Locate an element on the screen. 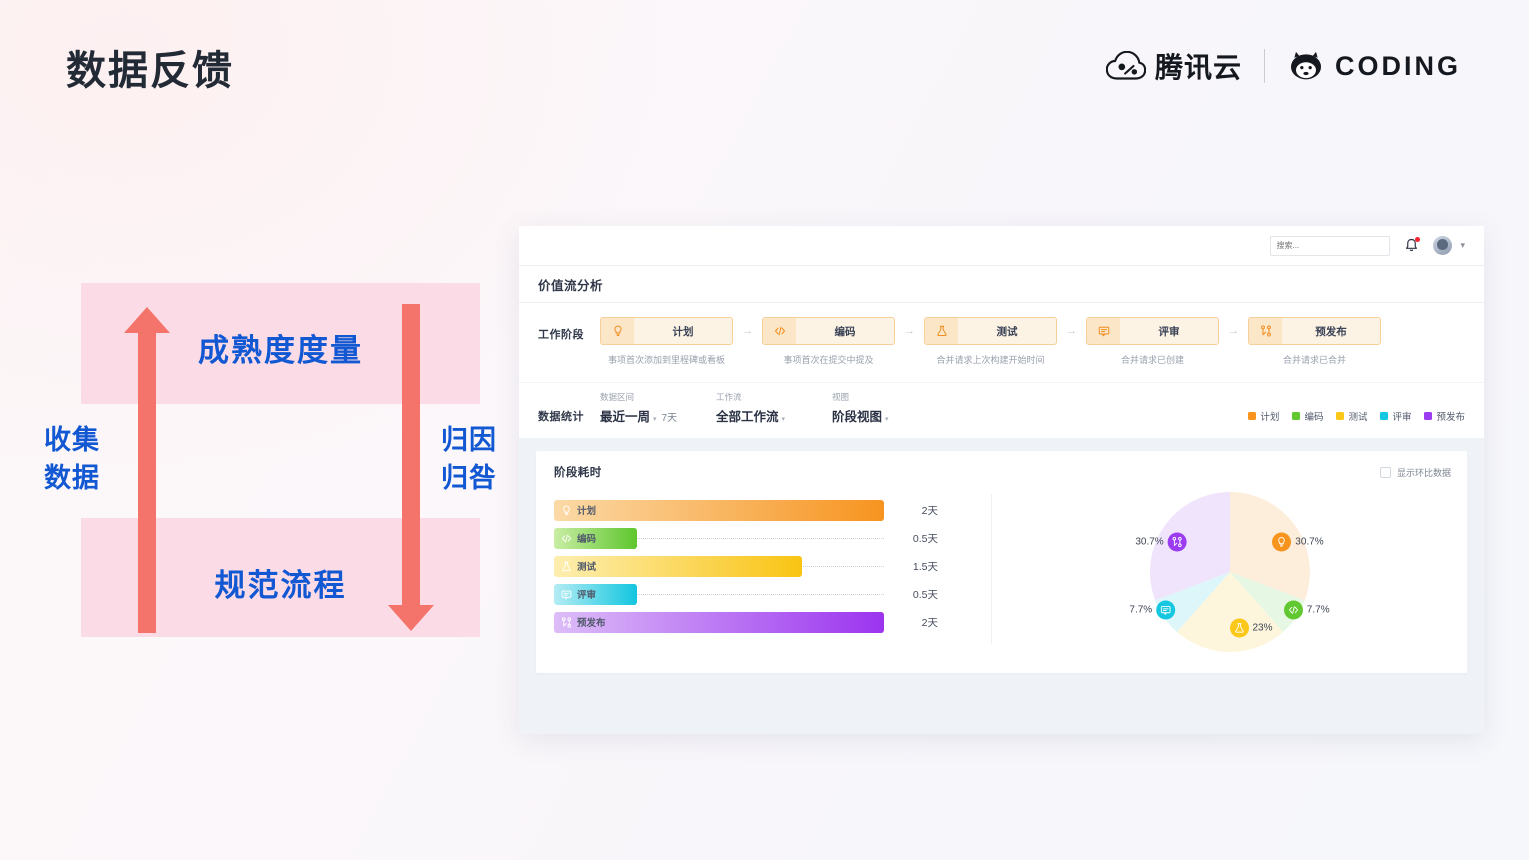 The height and width of the screenshot is (860, 1529). stage-item-编码: 编码事项首次在提交中提及 is located at coordinates (828, 341).